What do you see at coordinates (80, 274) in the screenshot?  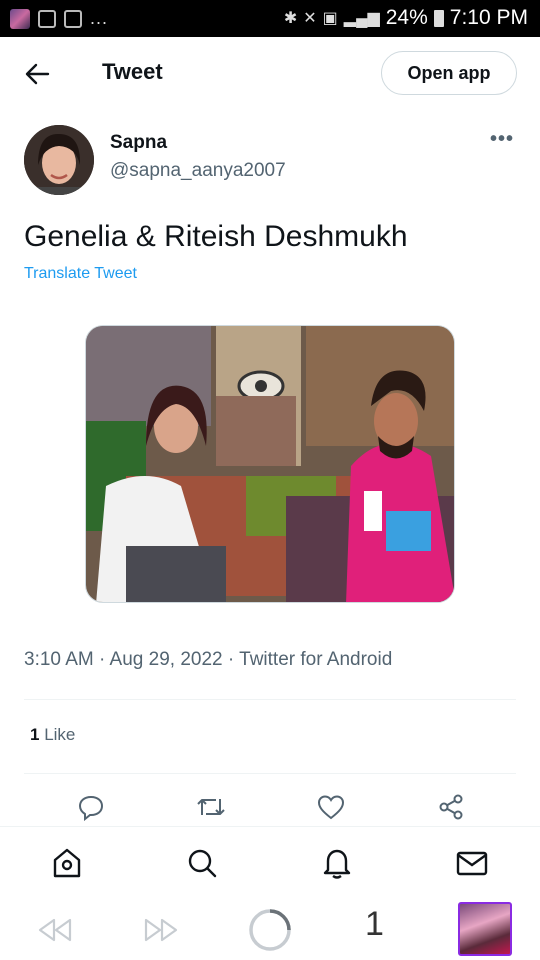 I see `translate-tweet-link: Translate Tweet` at bounding box center [80, 274].